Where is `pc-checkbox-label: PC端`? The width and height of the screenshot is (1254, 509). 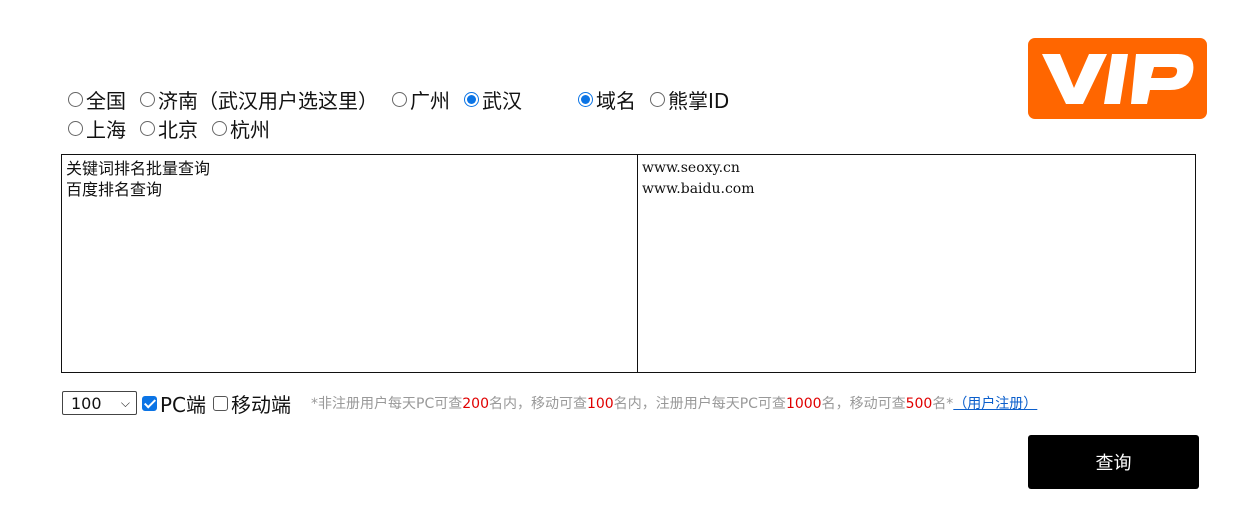
pc-checkbox-label: PC端 is located at coordinates (183, 404).